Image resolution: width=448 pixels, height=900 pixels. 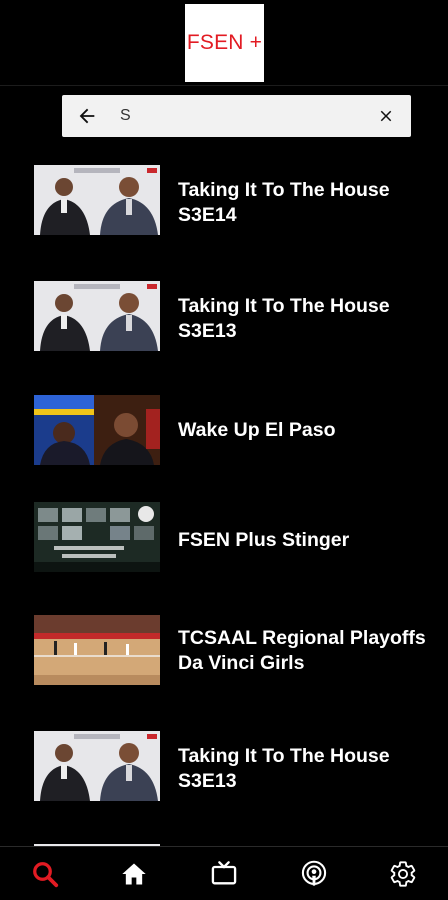 What do you see at coordinates (284, 202) in the screenshot?
I see `result-title: Taking It To The House S3E14` at bounding box center [284, 202].